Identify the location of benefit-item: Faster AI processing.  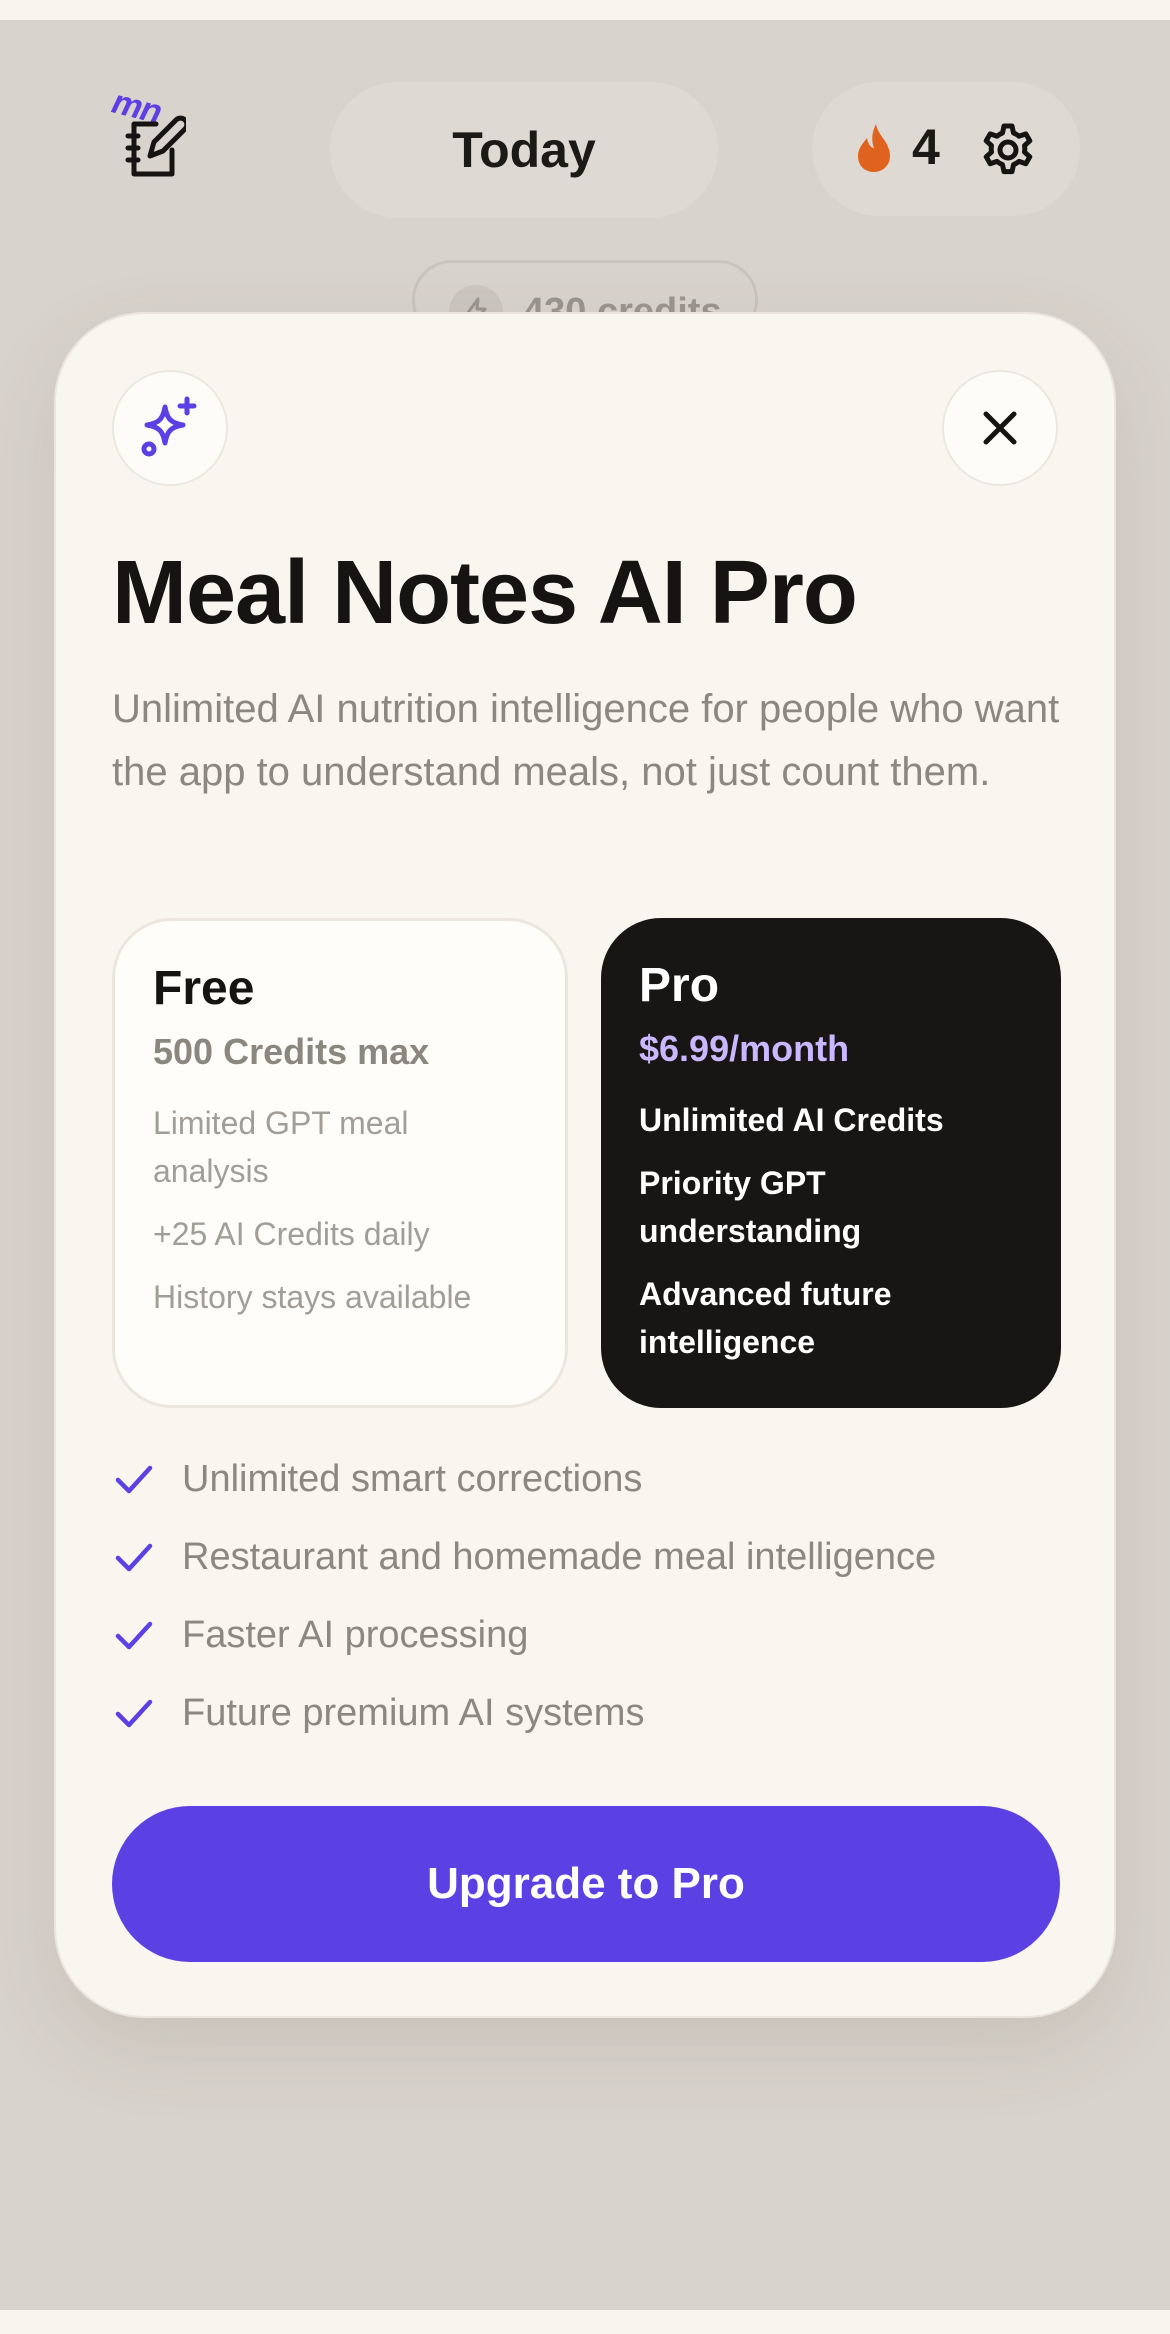
(592, 1635).